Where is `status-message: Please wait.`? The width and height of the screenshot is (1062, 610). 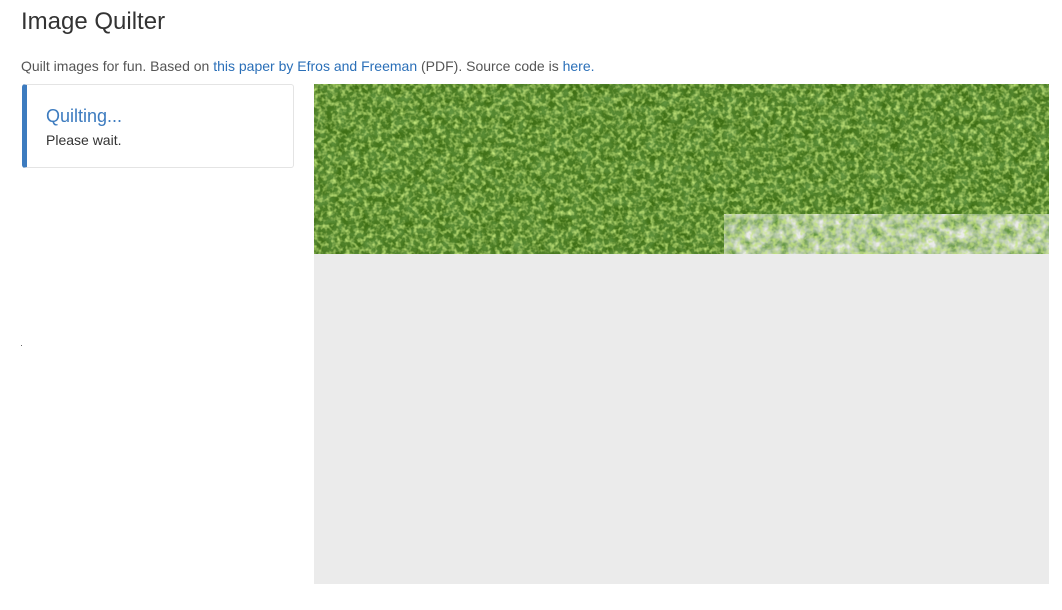 status-message: Please wait. is located at coordinates (84, 140).